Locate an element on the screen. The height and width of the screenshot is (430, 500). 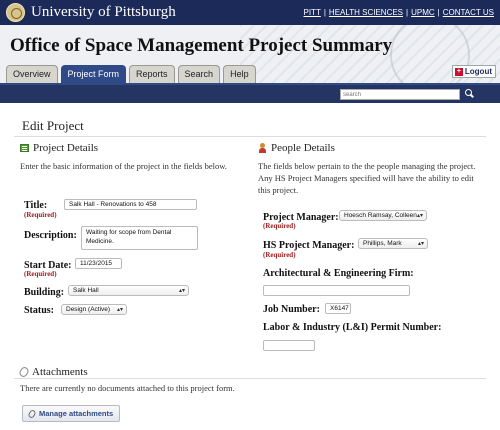
title-field: Salk Hall - Renovations to 458 is located at coordinates (130, 204).